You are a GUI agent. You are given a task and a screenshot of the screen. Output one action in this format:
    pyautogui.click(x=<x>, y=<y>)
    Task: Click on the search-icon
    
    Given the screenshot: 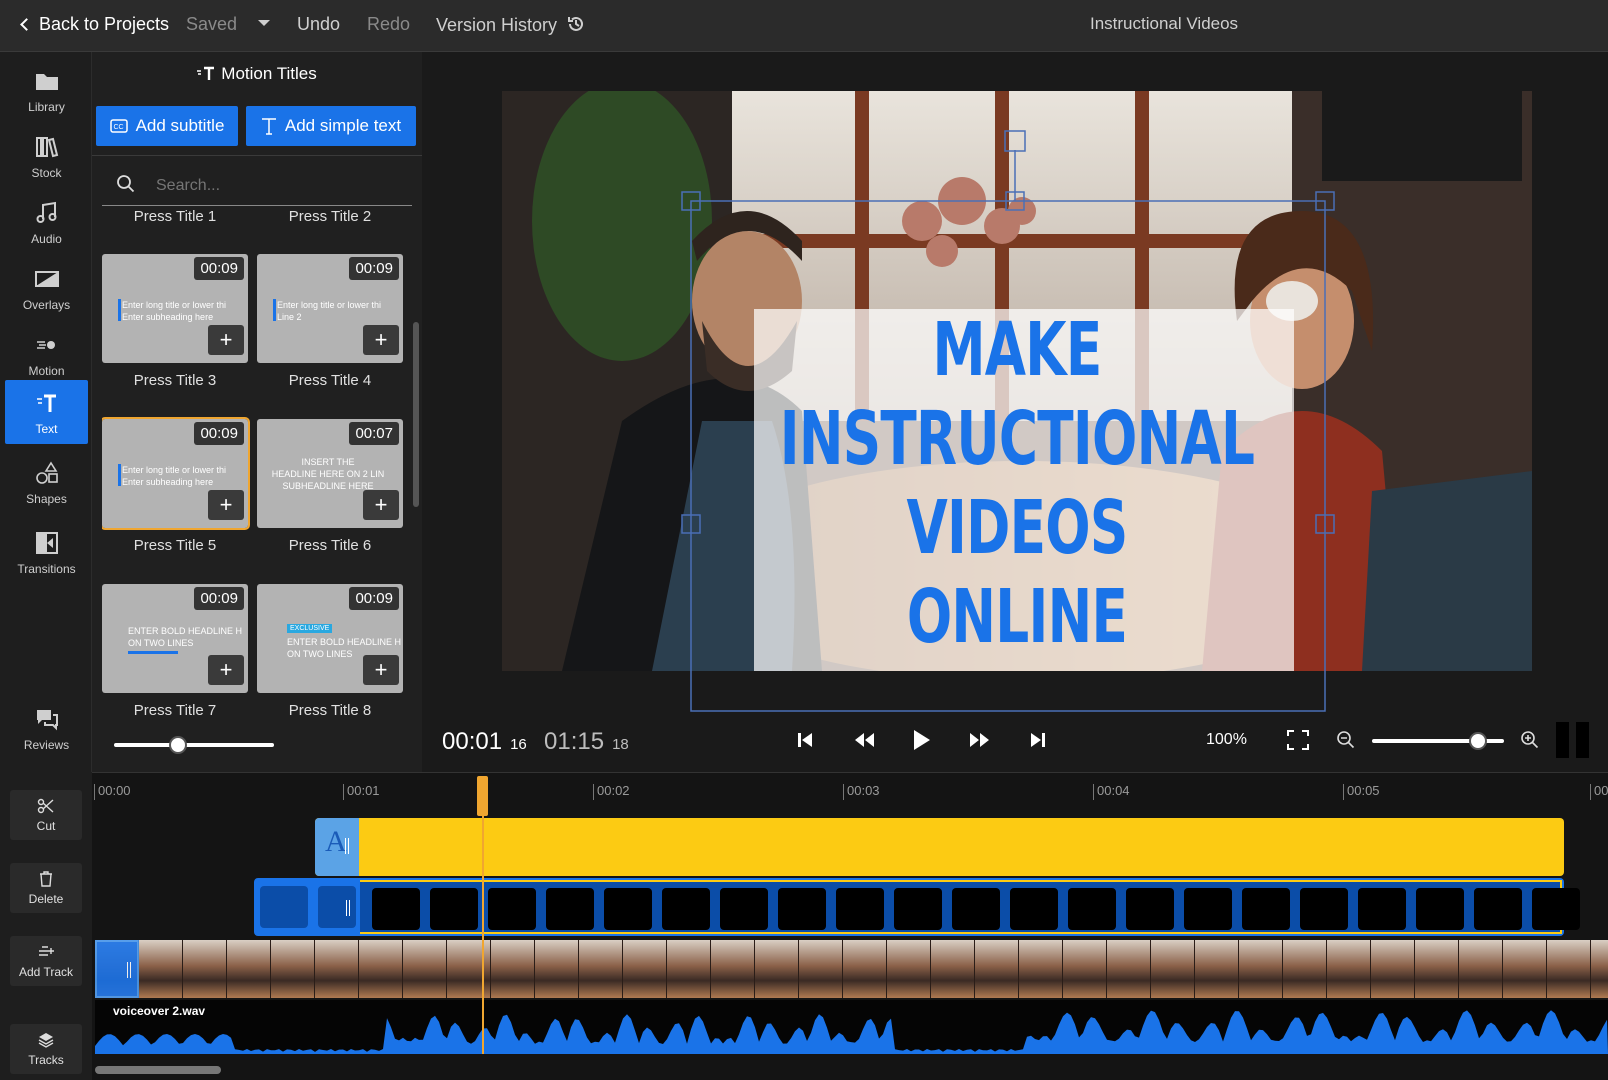 What is the action you would take?
    pyautogui.click(x=126, y=184)
    